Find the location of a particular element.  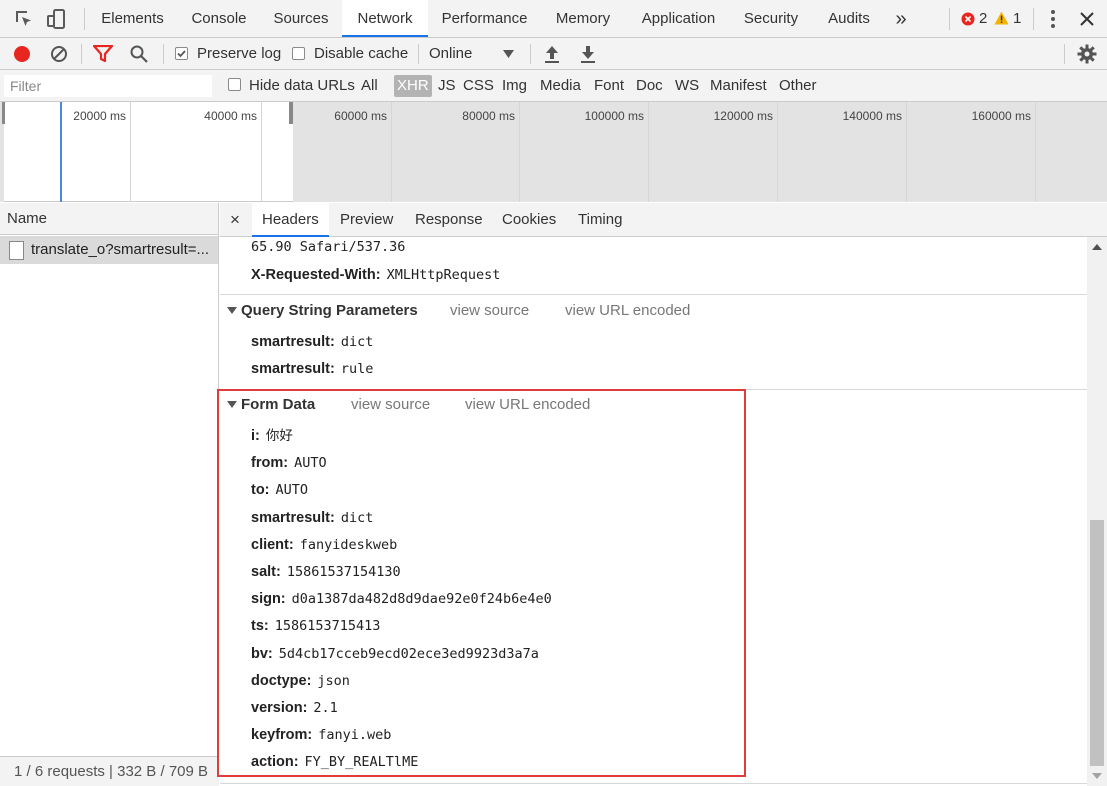

overview-tick-label: 60000 ms is located at coordinates (360, 116).